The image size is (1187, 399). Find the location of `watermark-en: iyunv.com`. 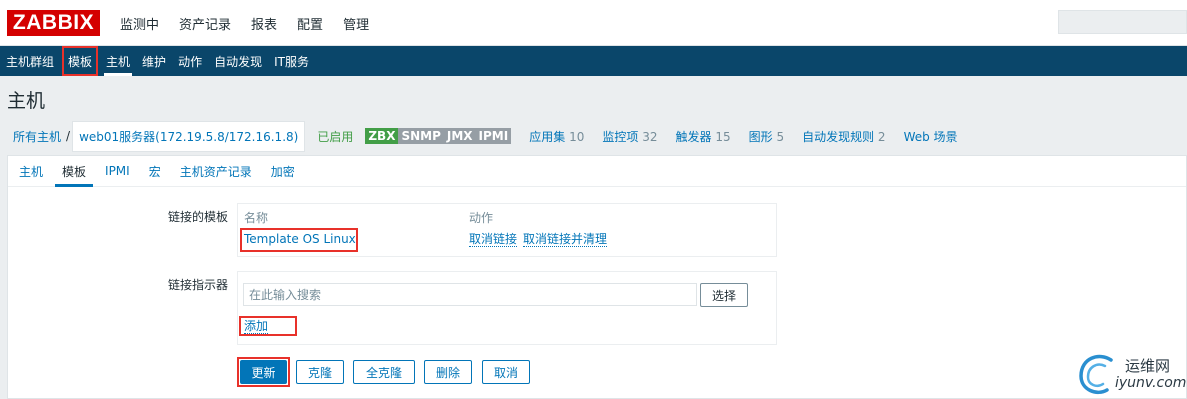

watermark-en: iyunv.com is located at coordinates (1151, 383).